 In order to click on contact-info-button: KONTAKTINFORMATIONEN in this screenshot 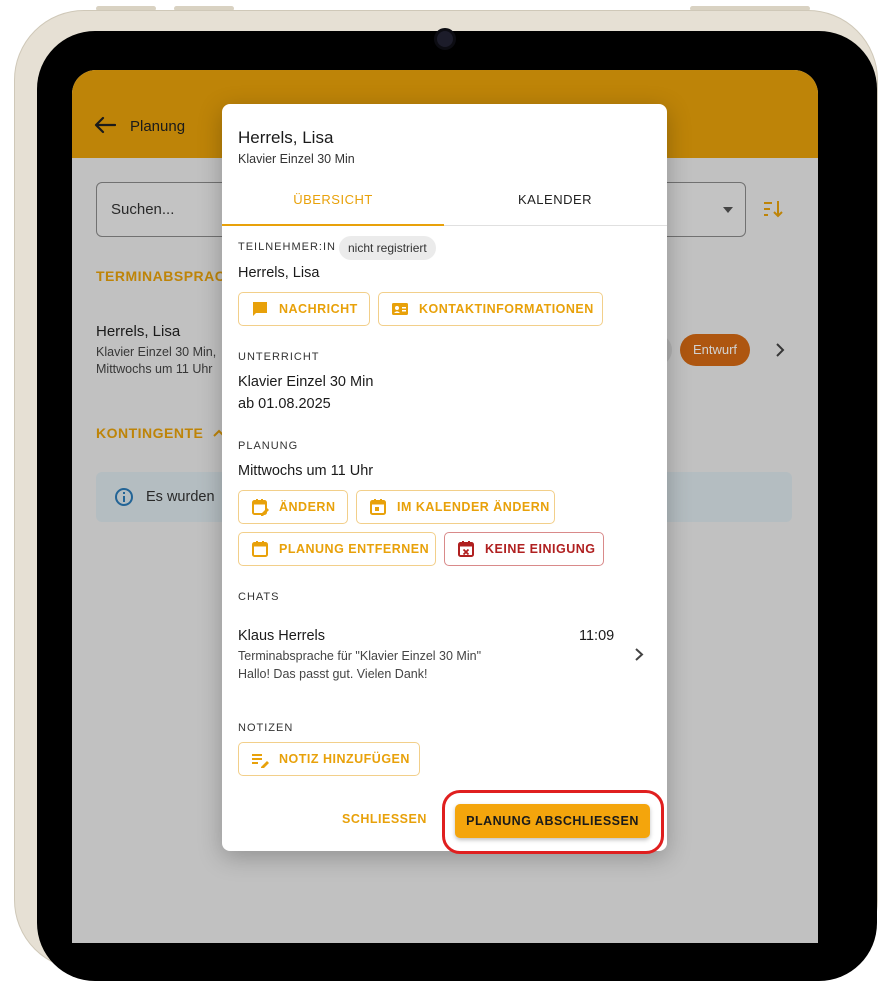, I will do `click(490, 309)`.